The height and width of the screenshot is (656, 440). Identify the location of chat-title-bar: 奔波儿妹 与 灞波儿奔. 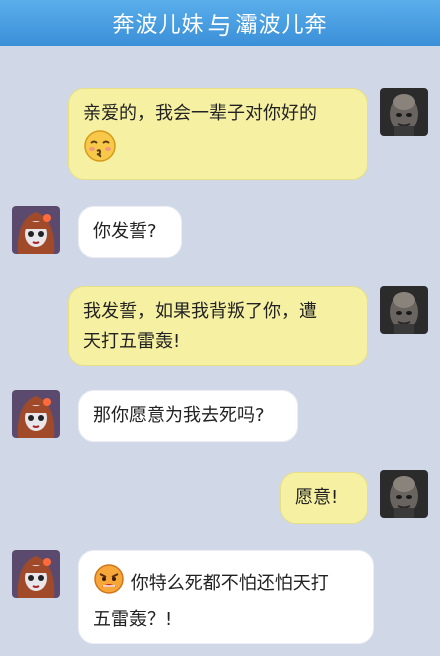
(220, 23).